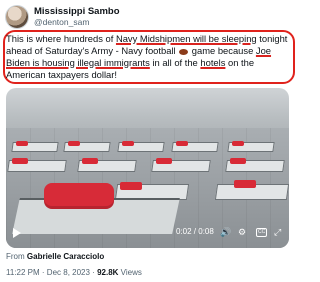 This screenshot has width=320, height=282. Describe the element at coordinates (262, 232) in the screenshot. I see `captions-icon: CC` at that location.